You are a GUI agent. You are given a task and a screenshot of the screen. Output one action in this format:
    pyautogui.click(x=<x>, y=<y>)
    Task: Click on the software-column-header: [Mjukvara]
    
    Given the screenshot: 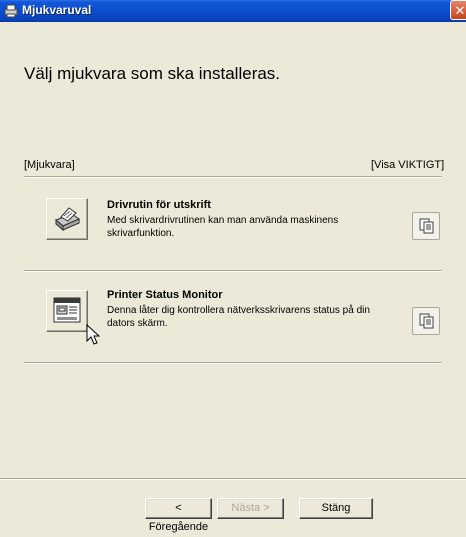 What is the action you would take?
    pyautogui.click(x=49, y=165)
    